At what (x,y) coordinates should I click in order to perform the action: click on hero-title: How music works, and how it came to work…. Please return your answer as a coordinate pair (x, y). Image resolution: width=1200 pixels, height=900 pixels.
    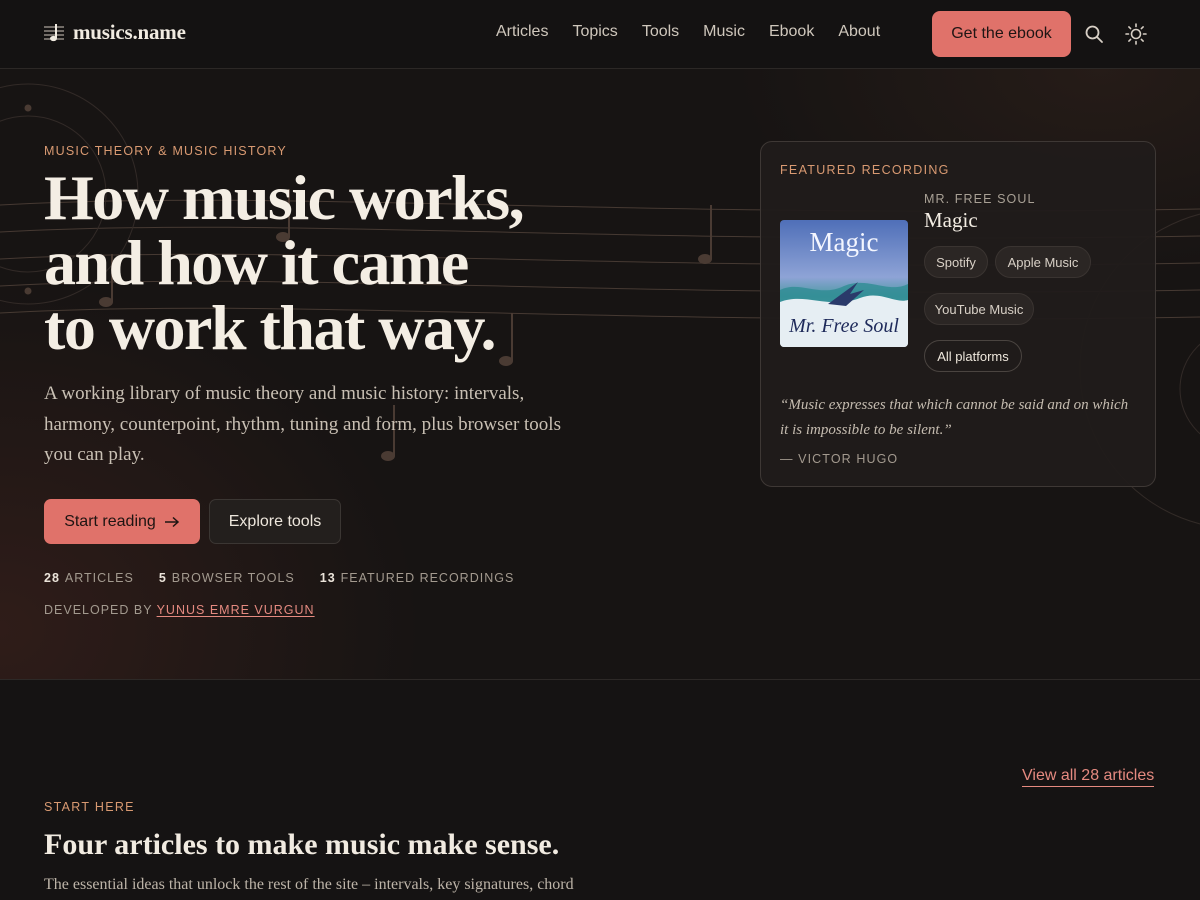
    Looking at the image, I should click on (364, 262).